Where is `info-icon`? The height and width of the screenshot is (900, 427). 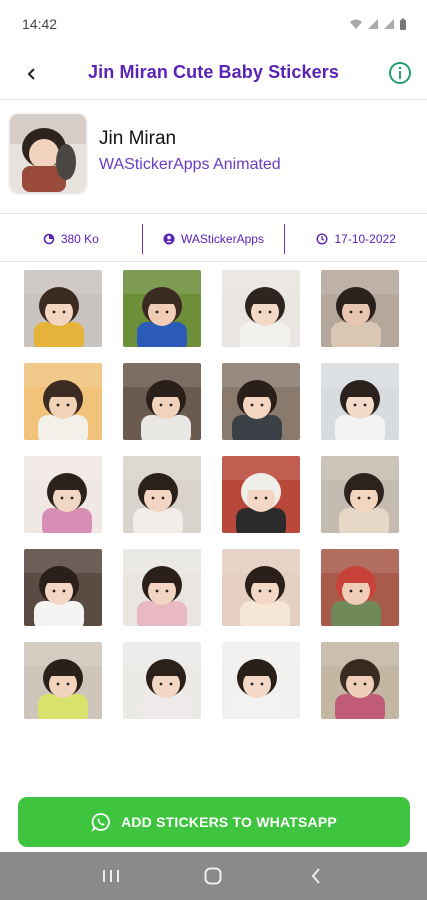
info-icon is located at coordinates (400, 73).